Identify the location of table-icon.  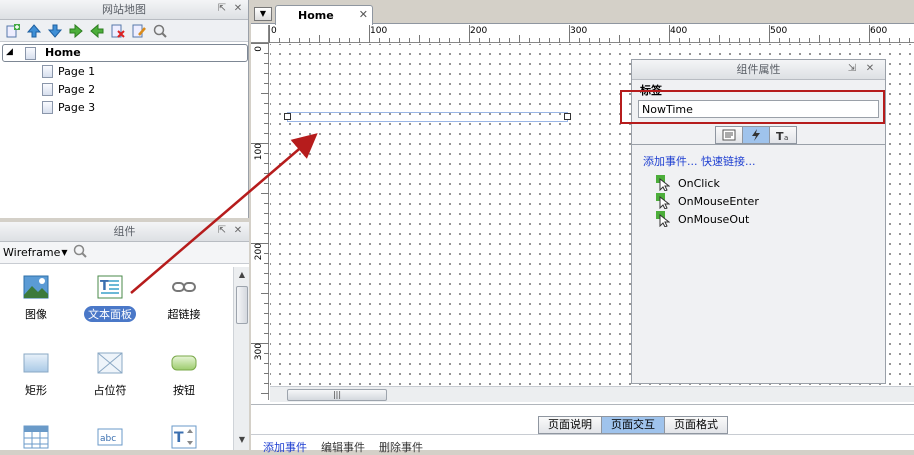
(36, 437).